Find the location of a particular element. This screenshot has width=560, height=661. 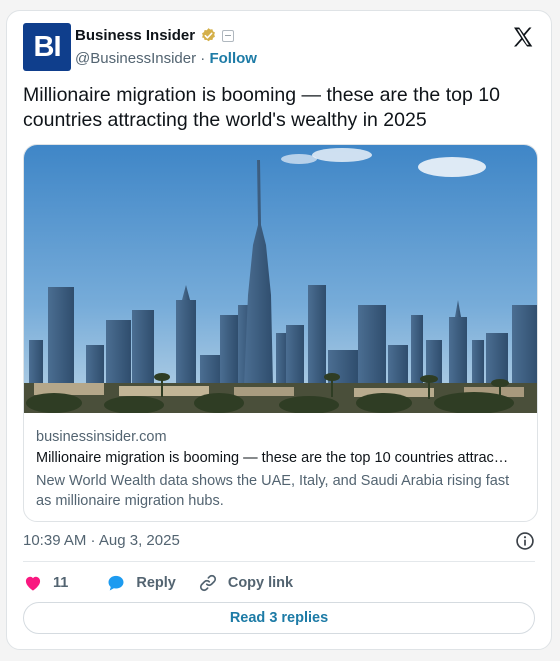

like-button: 11 is located at coordinates (45, 583).